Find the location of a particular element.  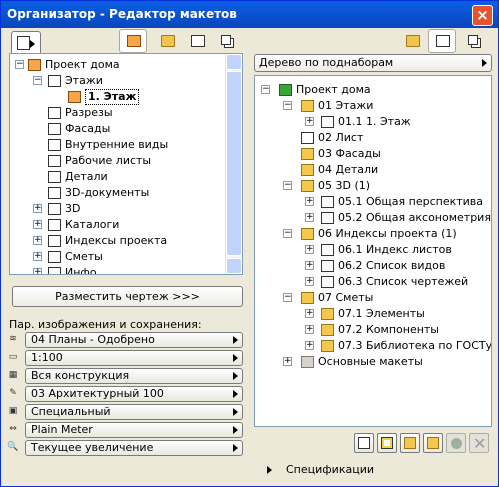

layout-tree-item: +07.3 Библиотека по ГОСТу is located at coordinates (373, 346).